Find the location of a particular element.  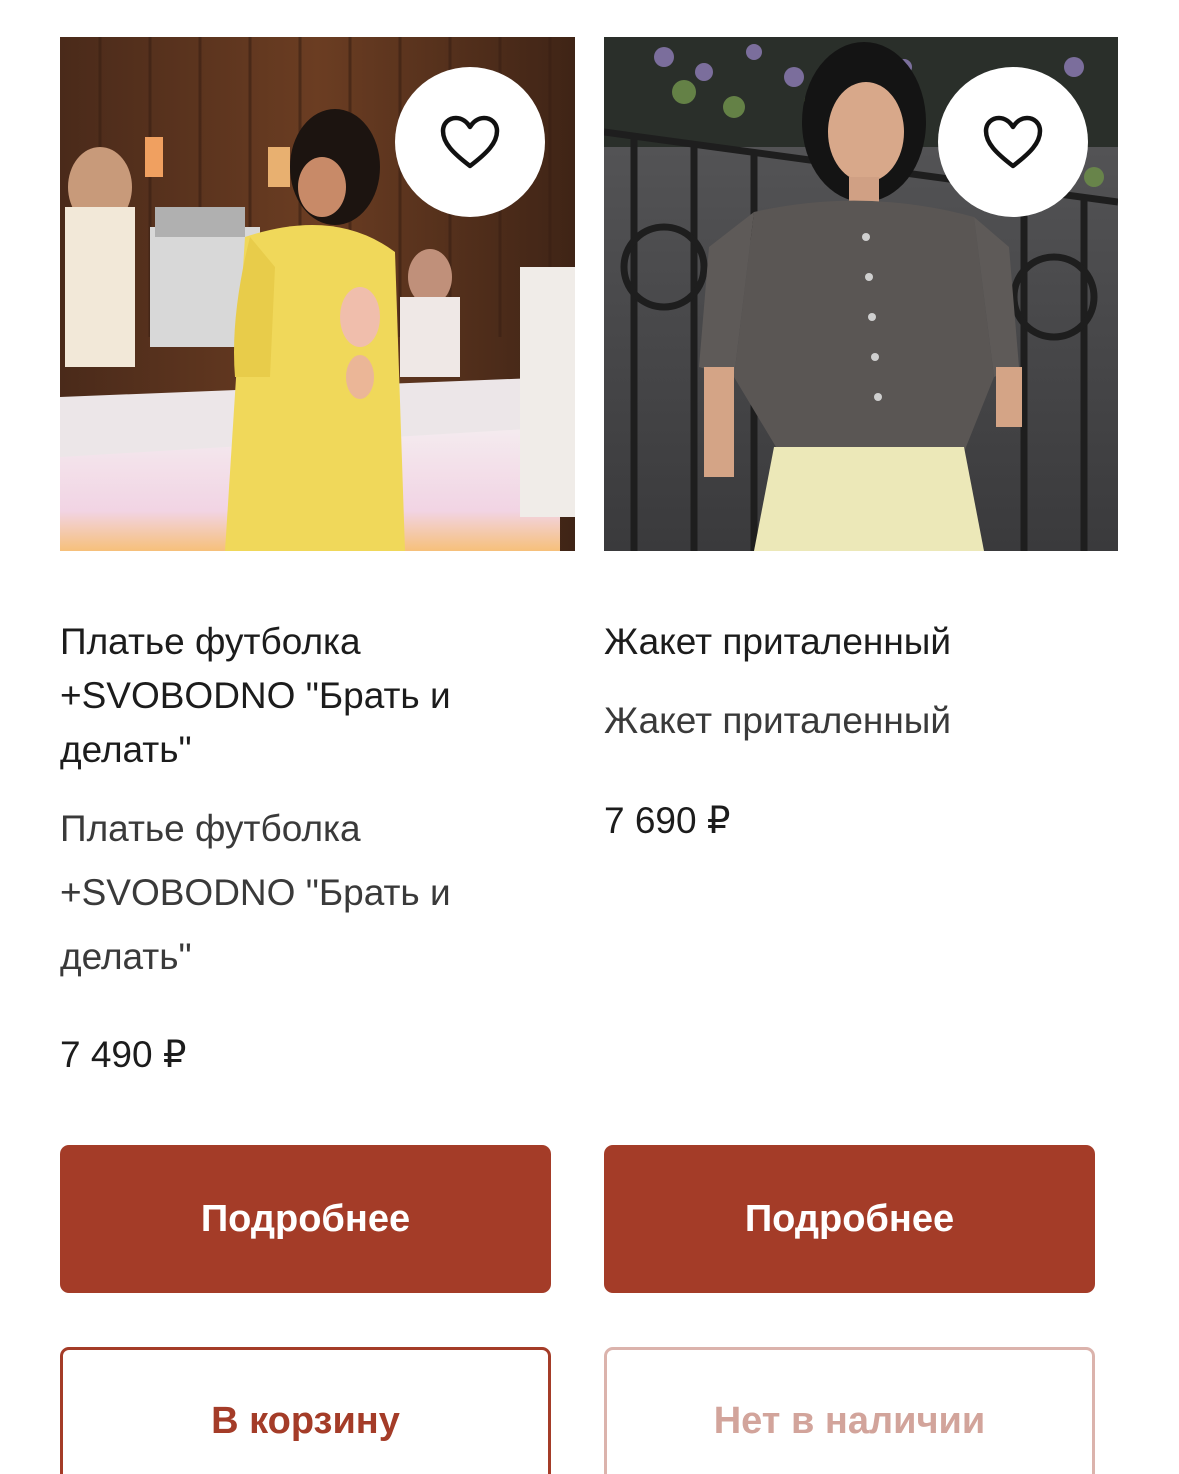

product-price: 7 690 ₽ is located at coordinates (667, 820).